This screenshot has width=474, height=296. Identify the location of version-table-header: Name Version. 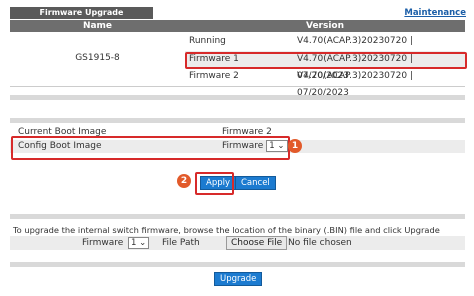
(237, 26).